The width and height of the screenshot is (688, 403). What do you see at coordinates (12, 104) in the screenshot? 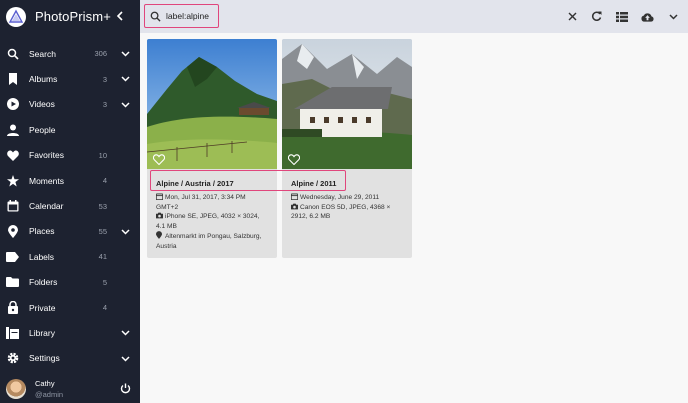
I see `play-circle-icon` at bounding box center [12, 104].